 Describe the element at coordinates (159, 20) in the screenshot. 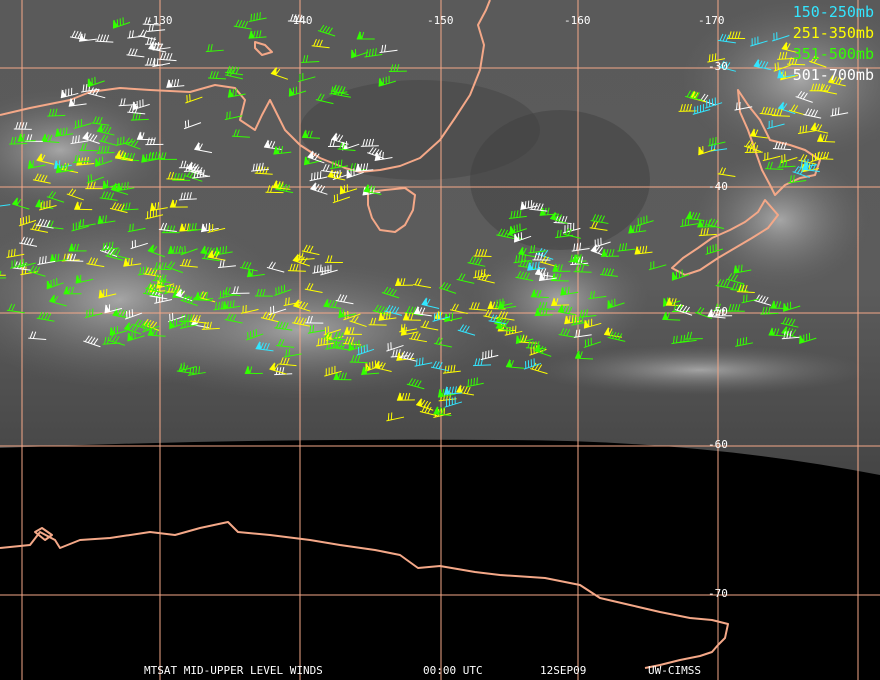

I see `lon-label-130: -130` at that location.